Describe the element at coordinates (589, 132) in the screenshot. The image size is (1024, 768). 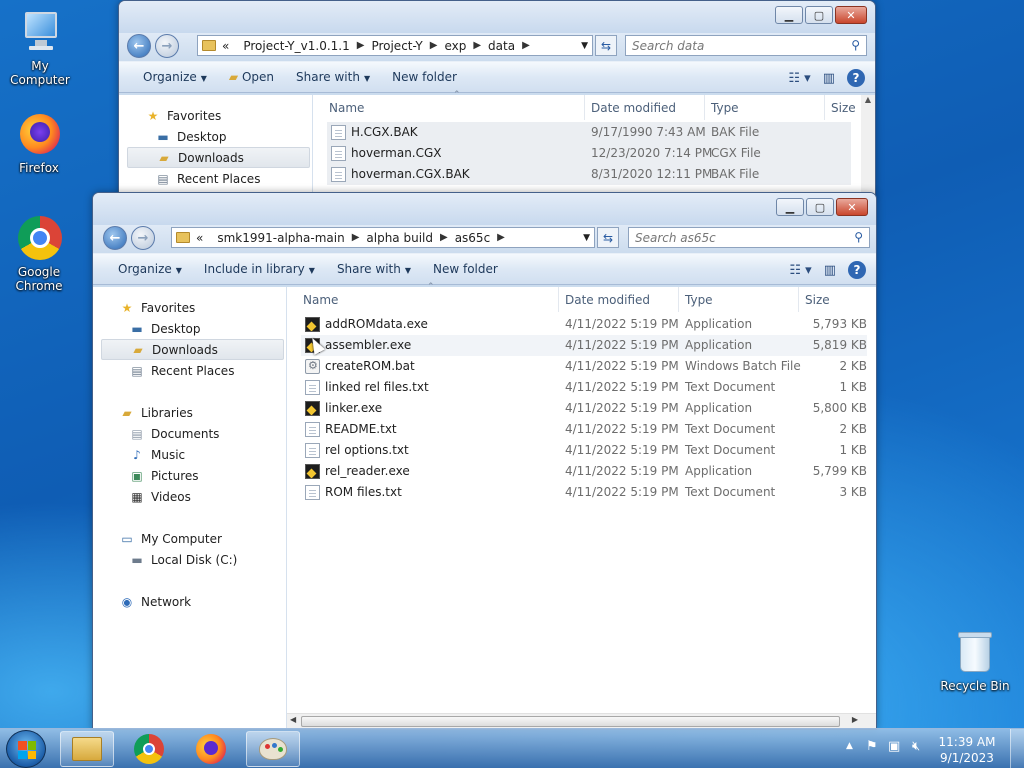
I see `file-row: H.CGX.BAK 9/17/1990 7:43 AM BAK File` at that location.